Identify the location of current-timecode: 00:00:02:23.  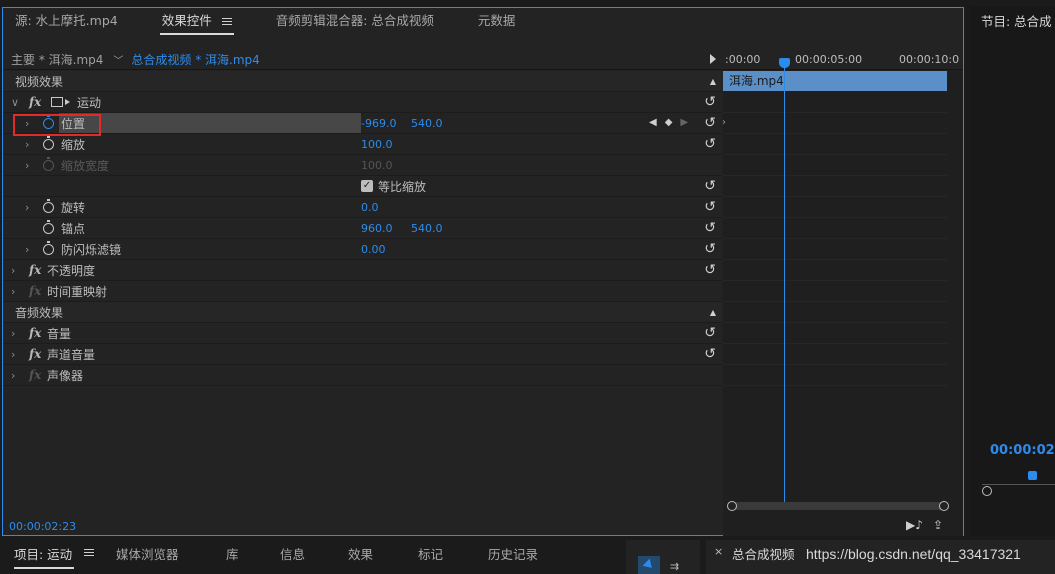
(42, 526).